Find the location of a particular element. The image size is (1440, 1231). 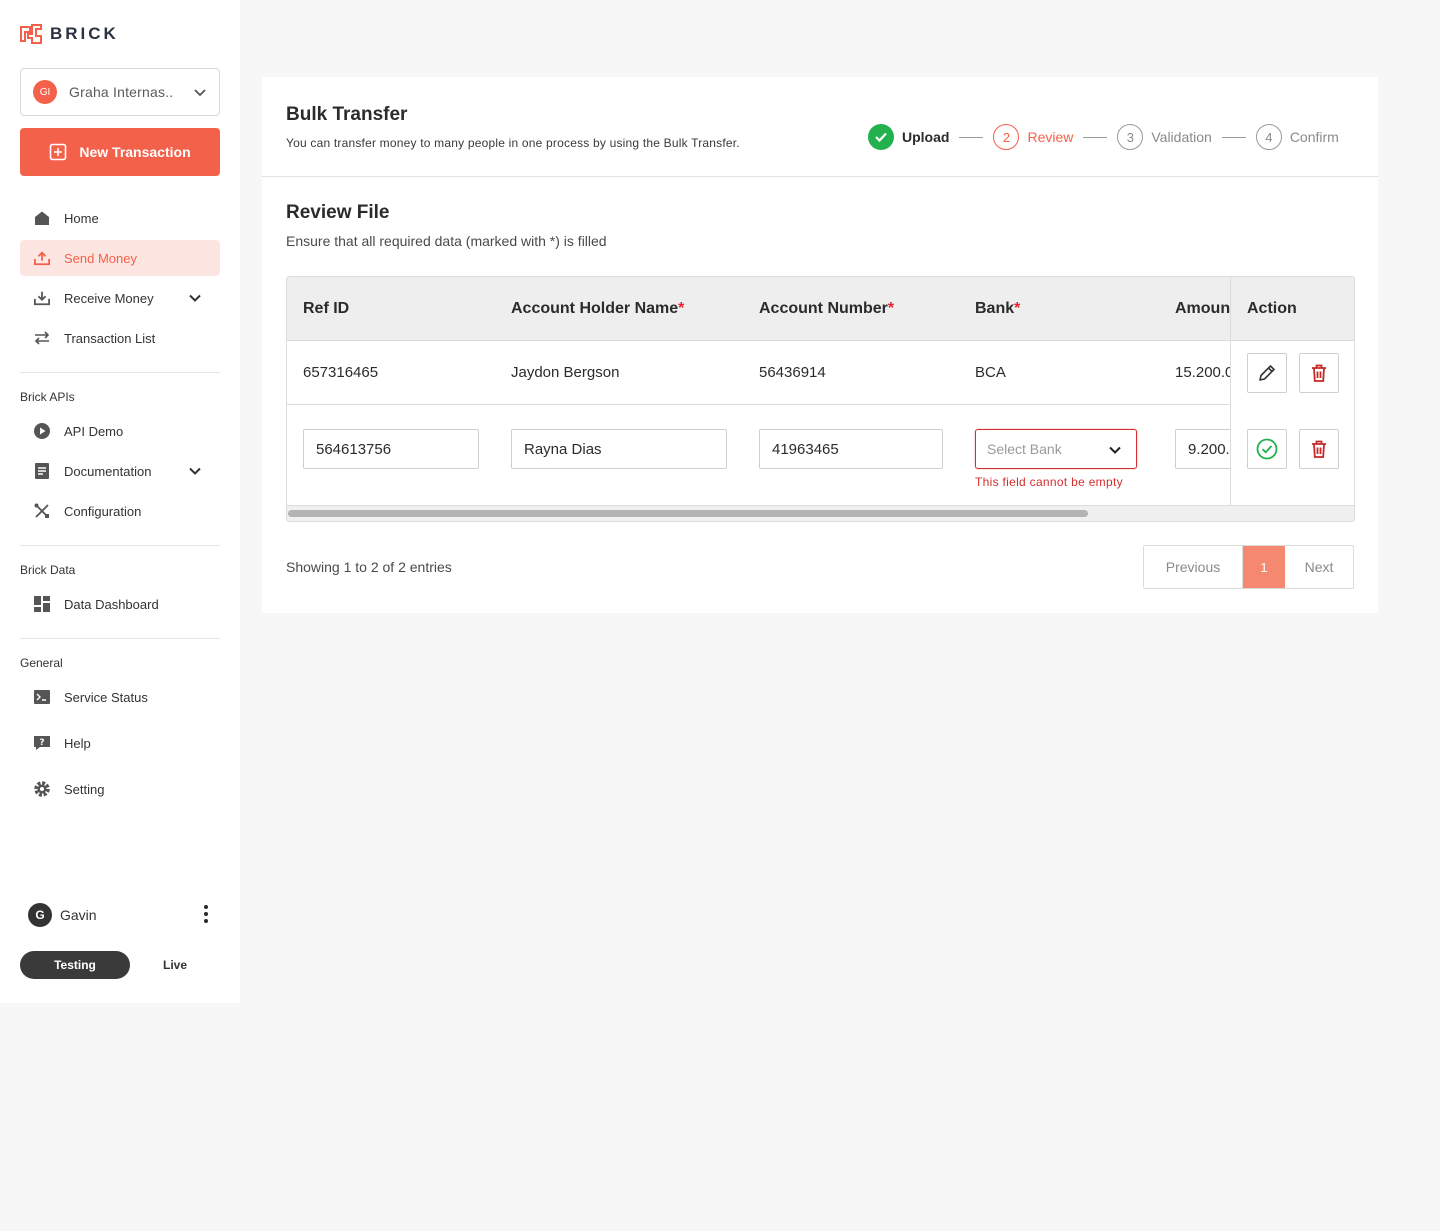

step-validation: 3 Validation is located at coordinates (1164, 137).